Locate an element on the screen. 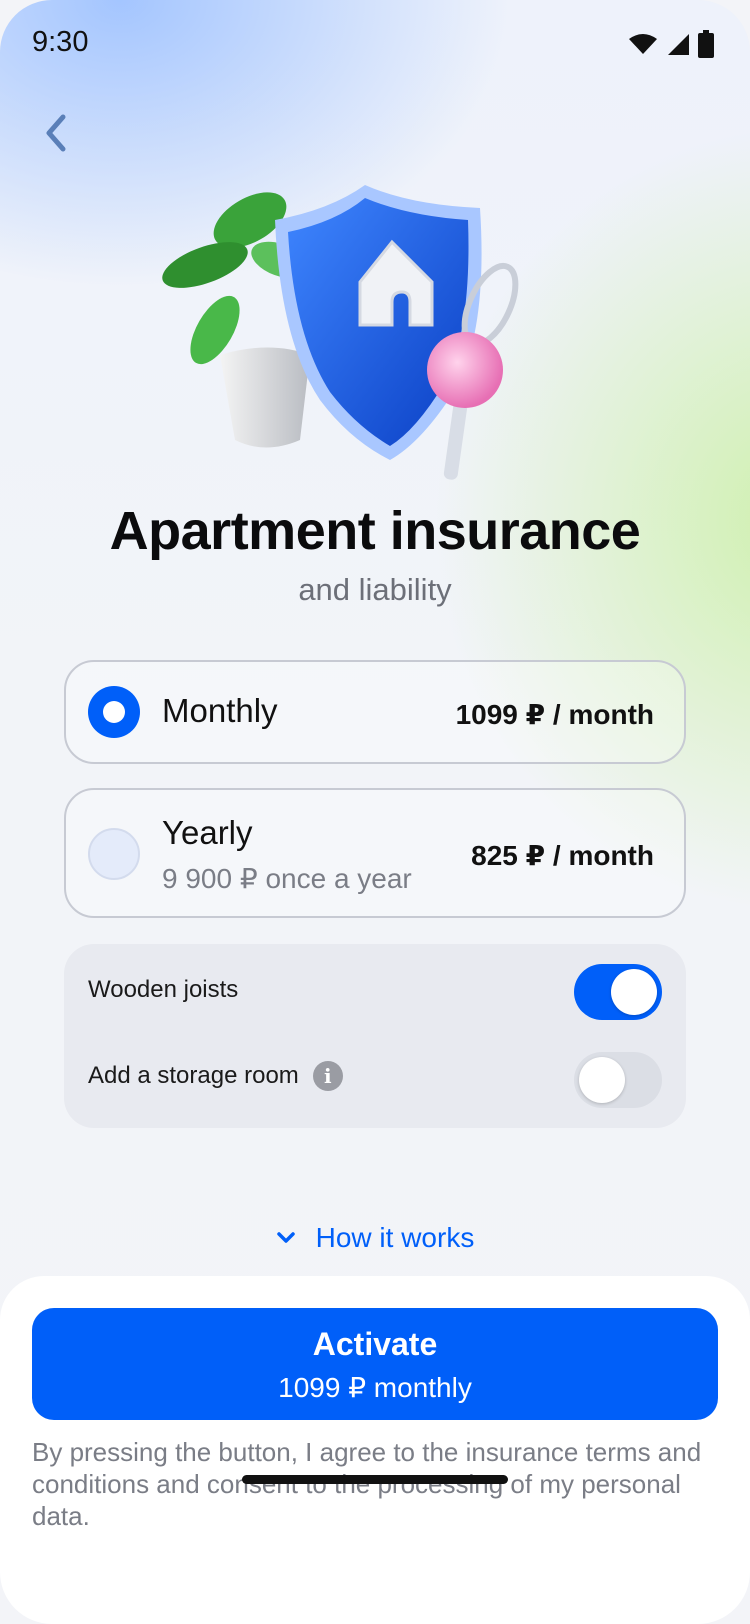 This screenshot has width=750, height=1624. option-storage-room: Add a storage room i is located at coordinates (215, 1076).